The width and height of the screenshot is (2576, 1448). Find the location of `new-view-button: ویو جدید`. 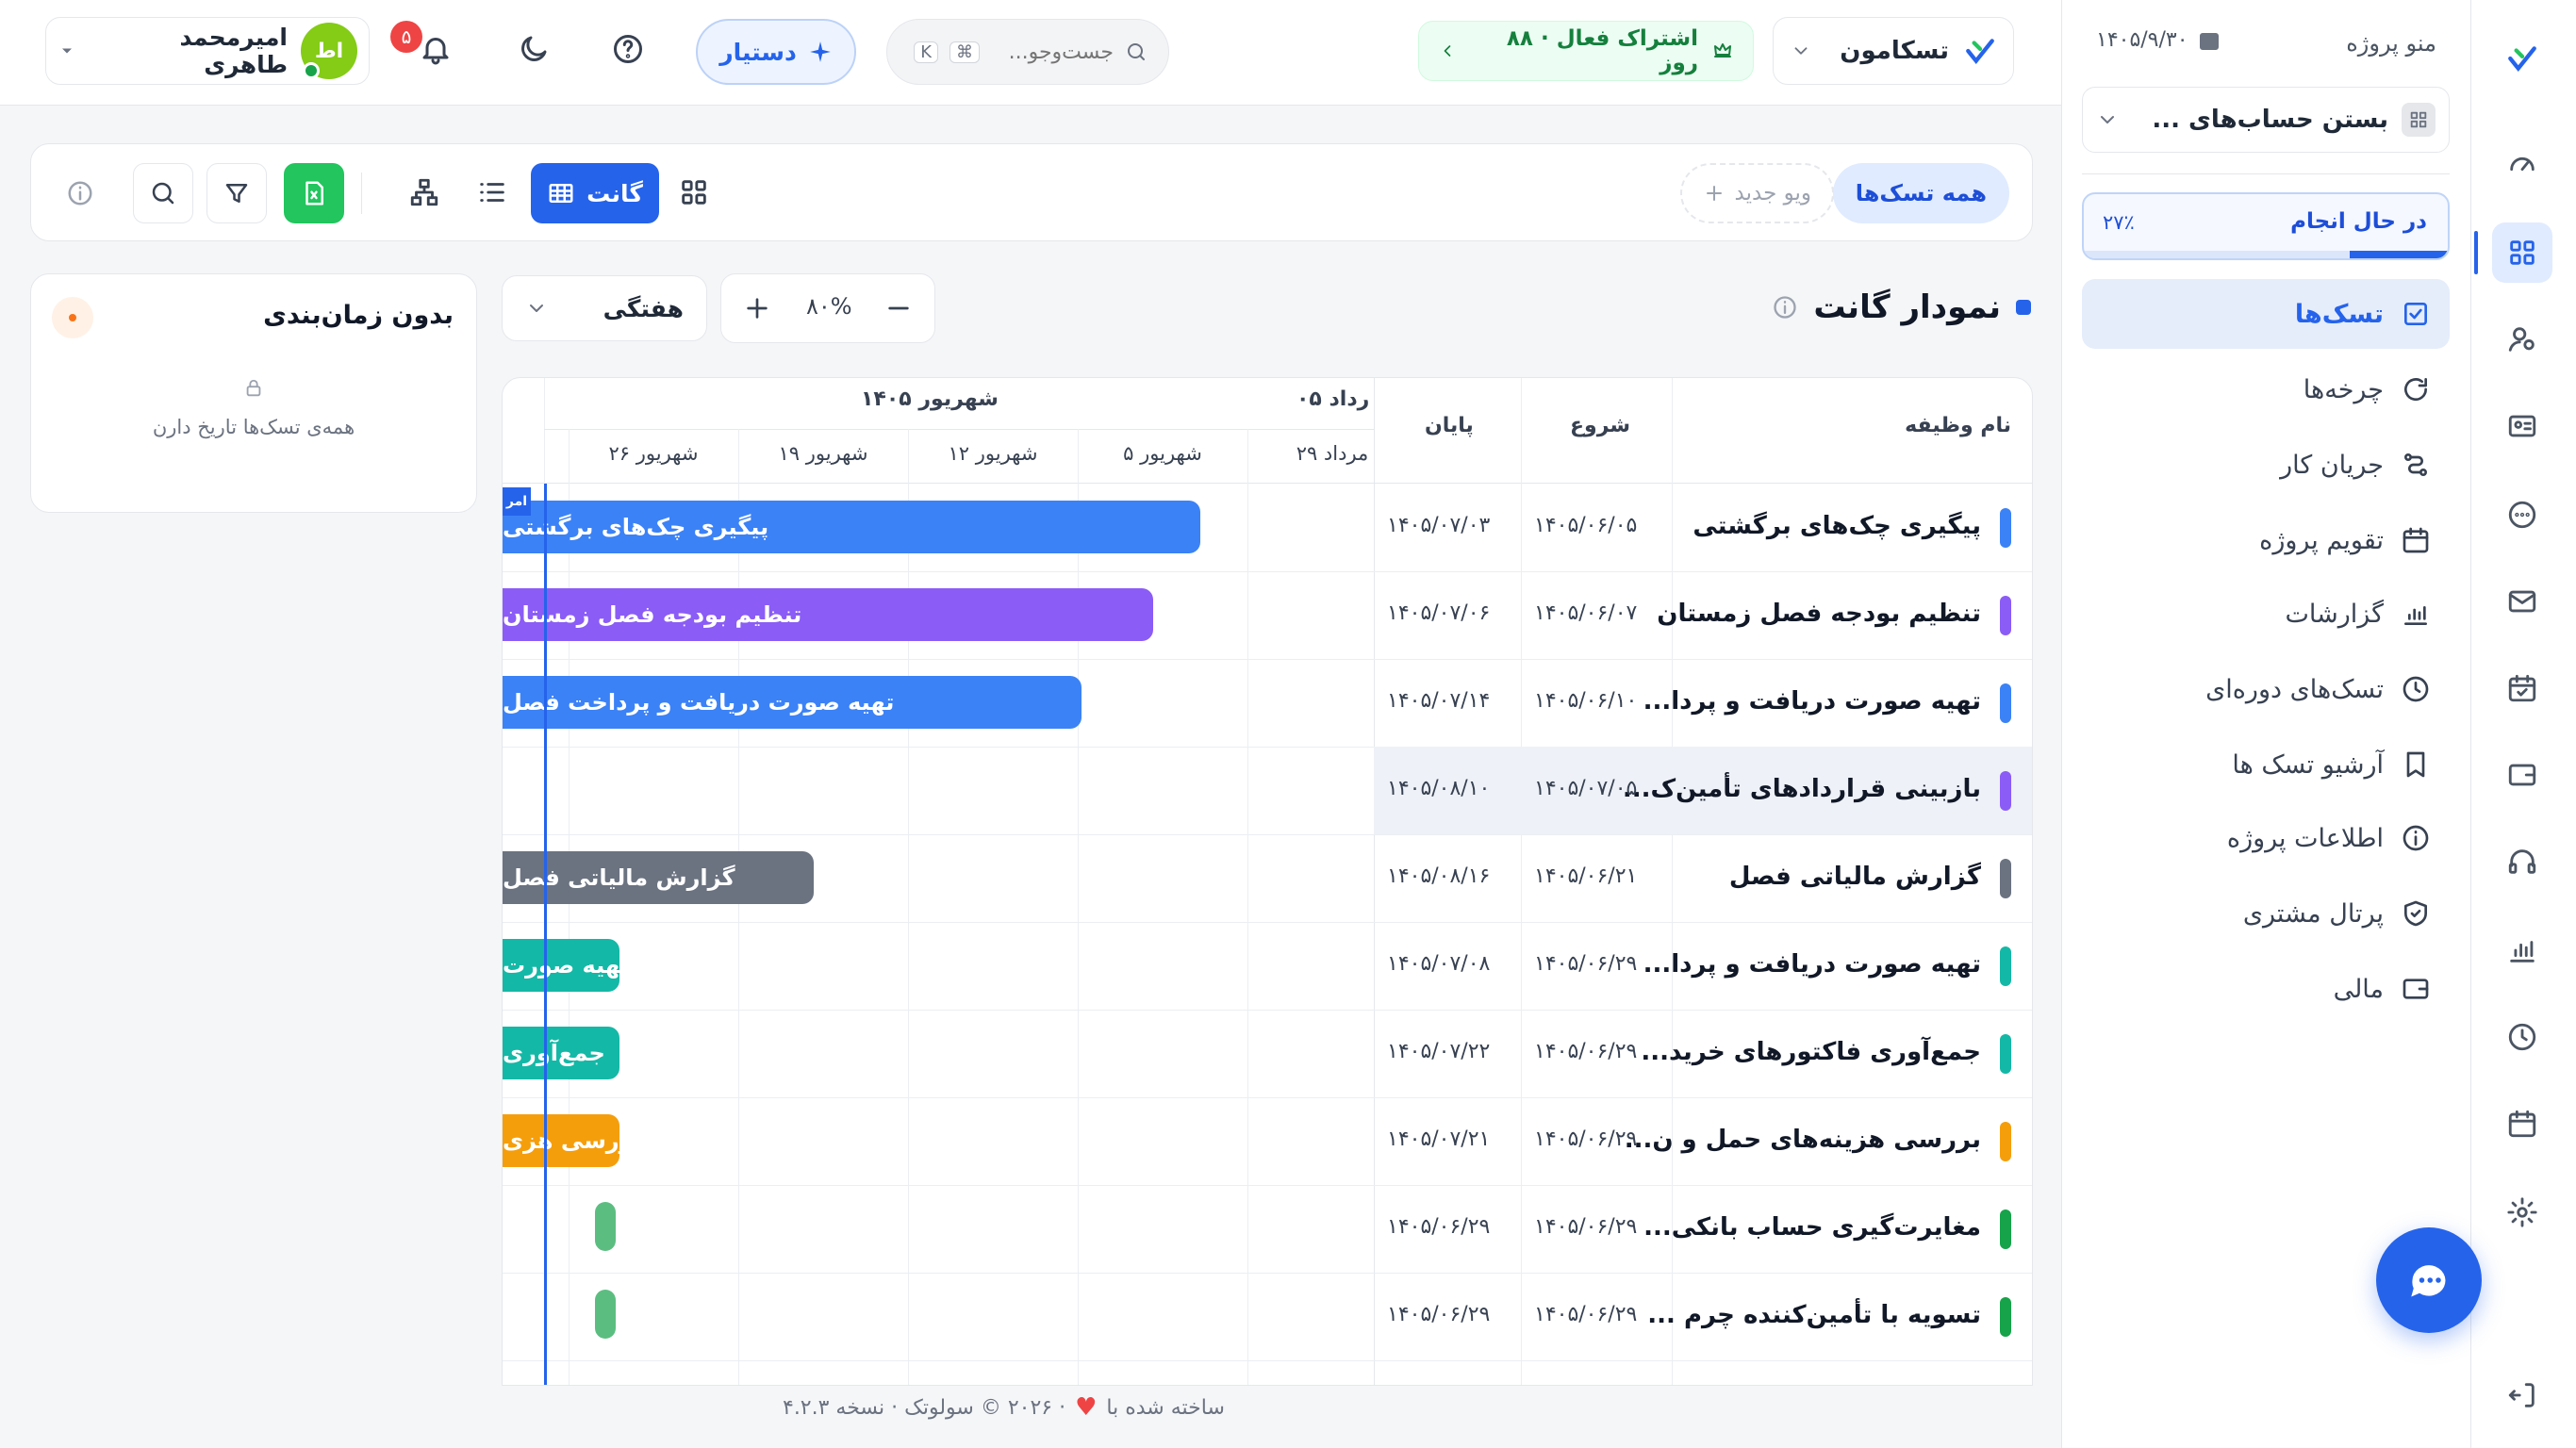

new-view-button: ویو جدید is located at coordinates (1756, 193).